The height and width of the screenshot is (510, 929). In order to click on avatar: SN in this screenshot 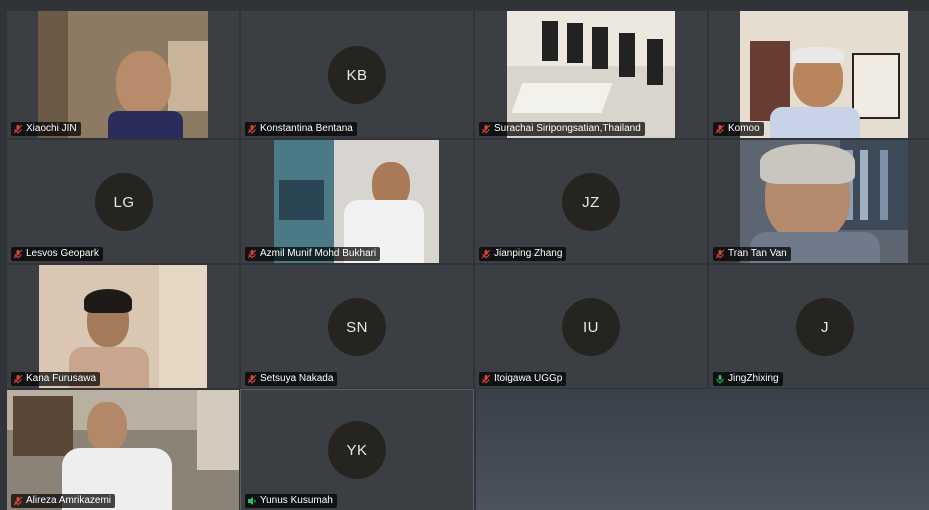, I will do `click(357, 327)`.